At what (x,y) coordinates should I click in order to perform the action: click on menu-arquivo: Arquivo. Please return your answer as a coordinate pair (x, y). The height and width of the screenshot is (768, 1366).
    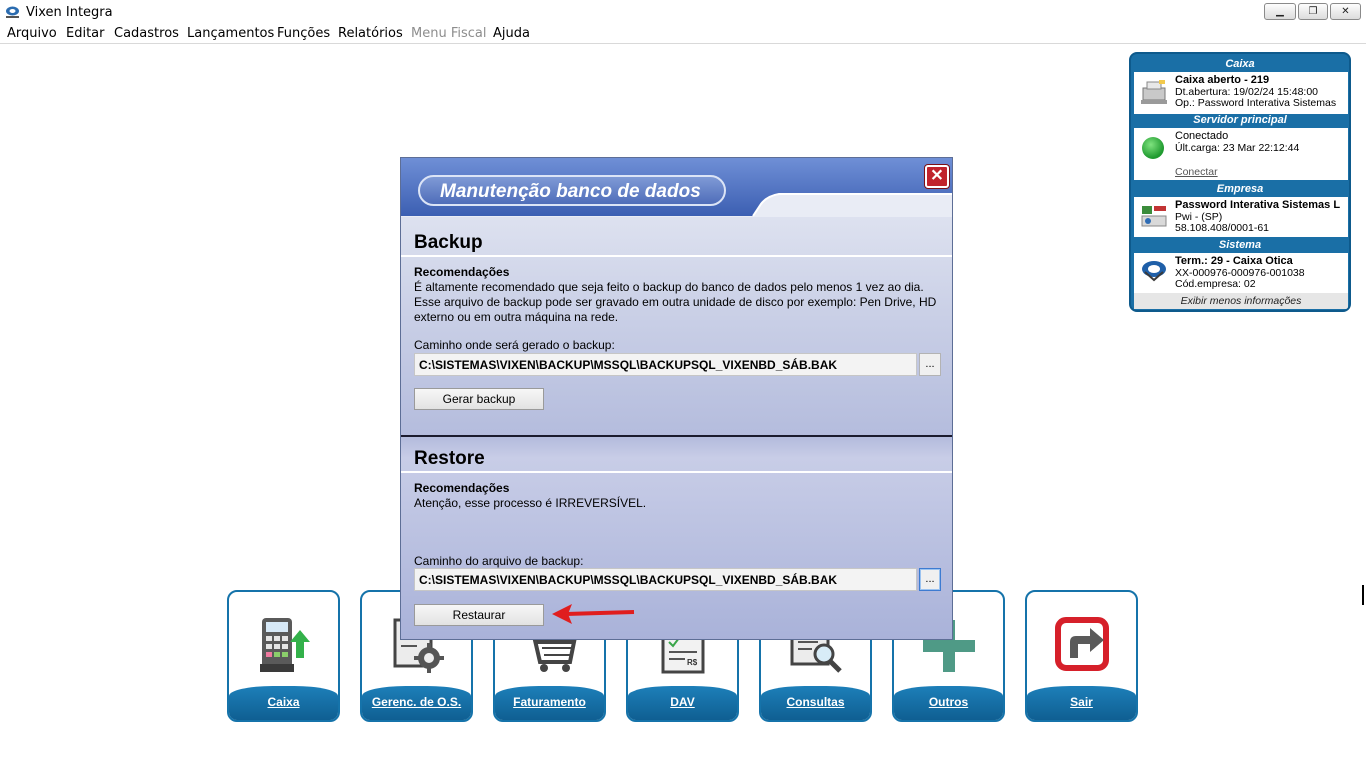
    Looking at the image, I should click on (32, 33).